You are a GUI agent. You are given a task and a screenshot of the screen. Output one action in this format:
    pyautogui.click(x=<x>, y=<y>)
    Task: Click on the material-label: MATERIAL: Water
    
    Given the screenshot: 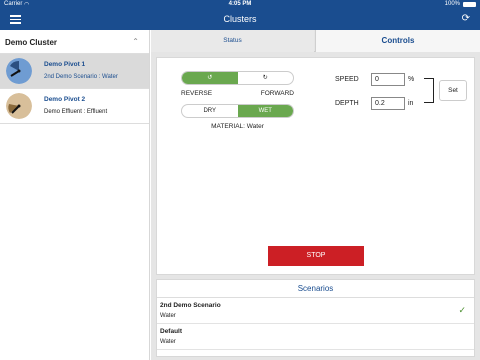 What is the action you would take?
    pyautogui.click(x=237, y=126)
    